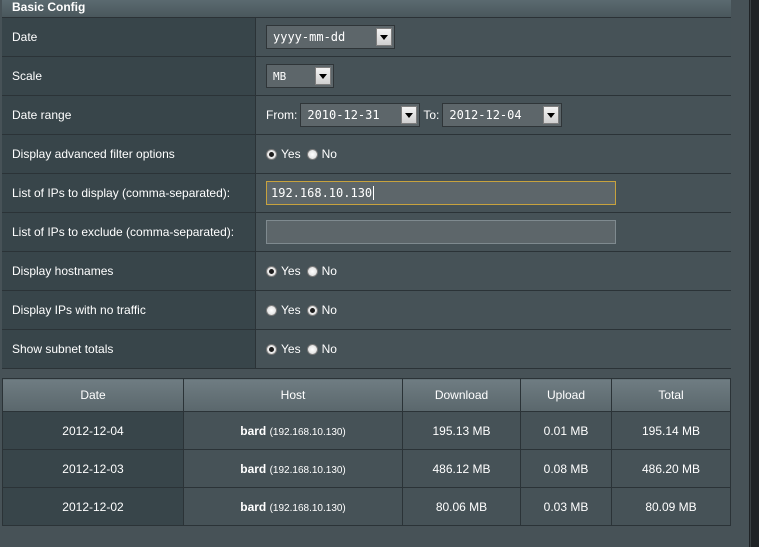  What do you see at coordinates (366, 349) in the screenshot?
I see `row-subnet-totals: Show subnet totals Yes No` at bounding box center [366, 349].